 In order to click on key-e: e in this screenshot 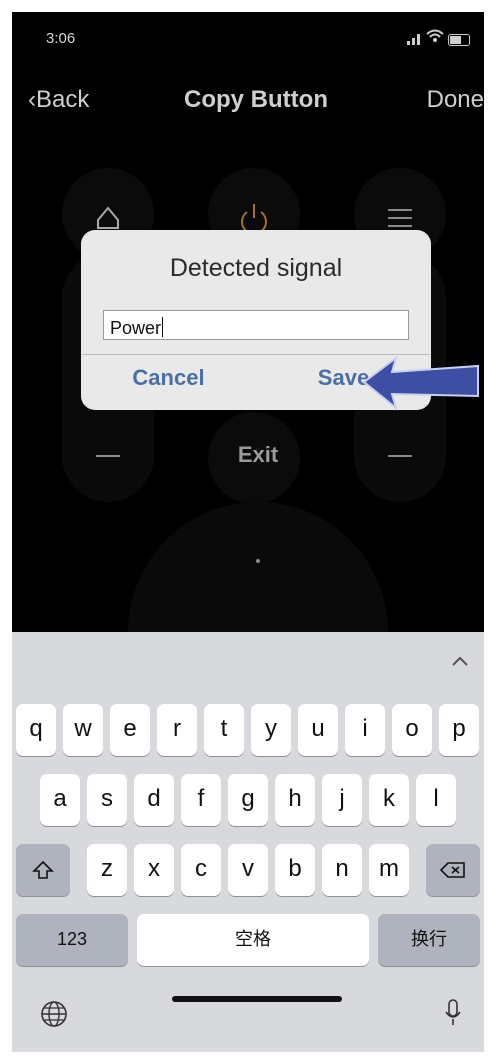, I will do `click(130, 730)`.